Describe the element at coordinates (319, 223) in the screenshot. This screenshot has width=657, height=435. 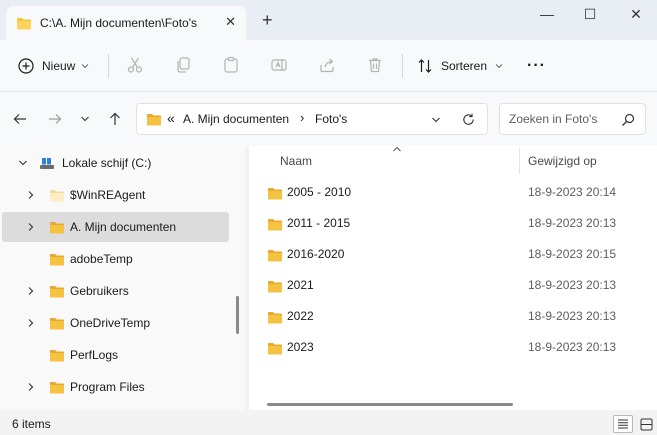
I see `file-name: 2011 - 2015` at that location.